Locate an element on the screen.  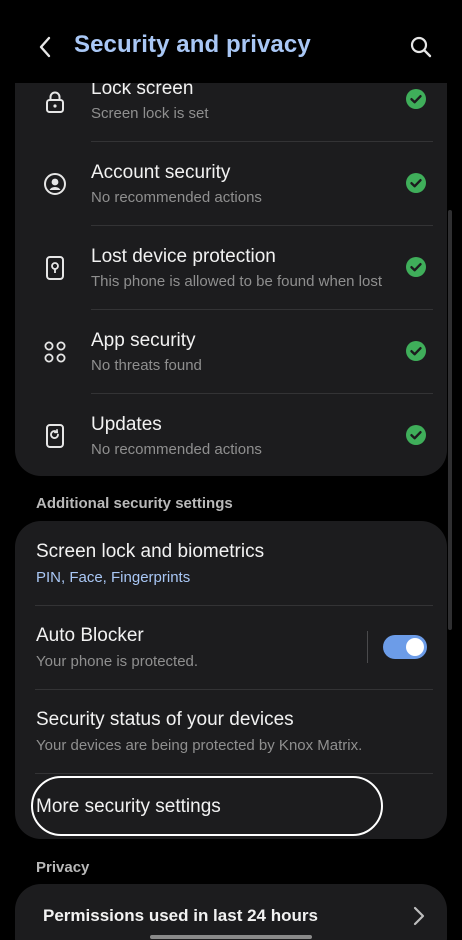
vertical-divider is located at coordinates (367, 647).